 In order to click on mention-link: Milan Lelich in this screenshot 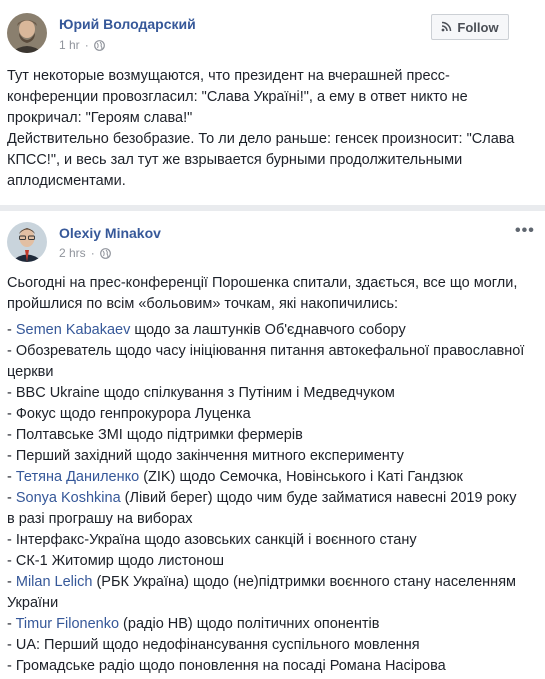, I will do `click(54, 582)`.